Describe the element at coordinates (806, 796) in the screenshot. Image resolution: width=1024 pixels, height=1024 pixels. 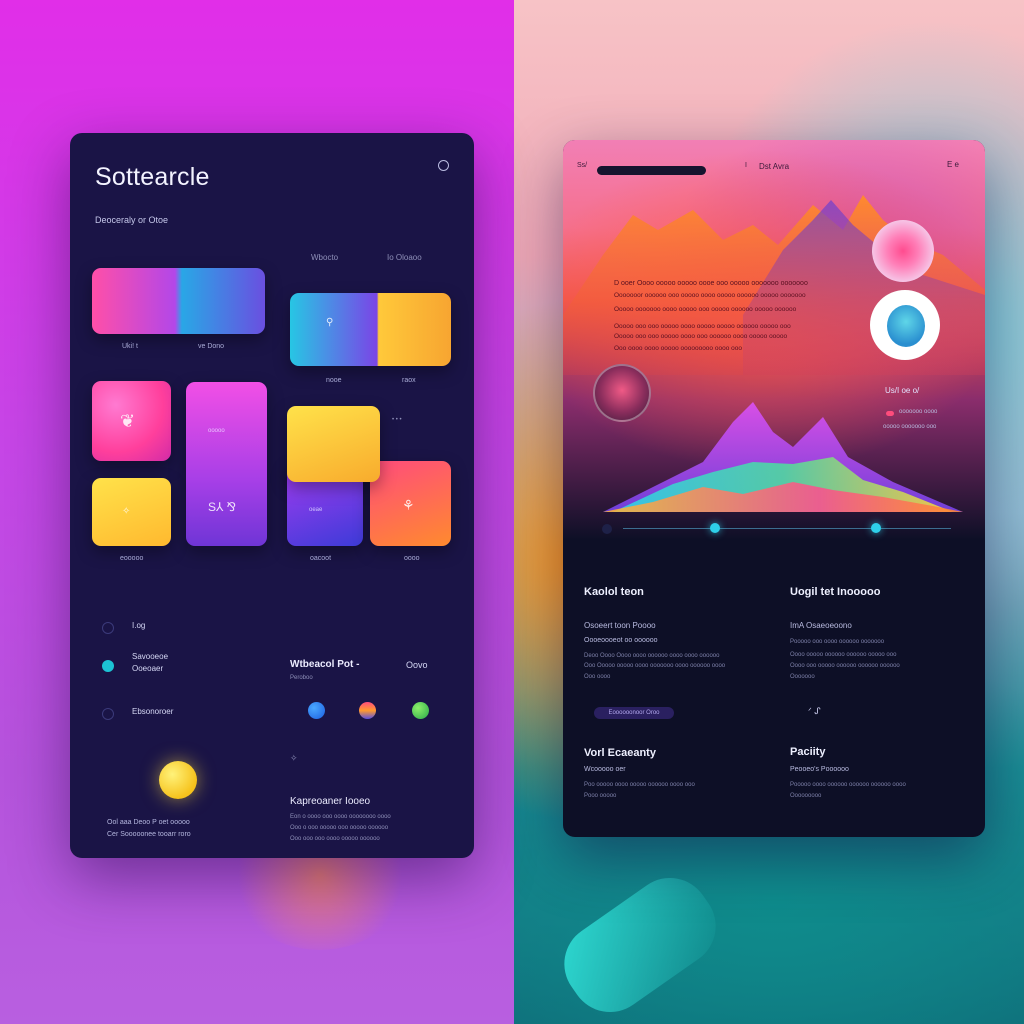
I see `body-line: Ooooooooo` at that location.